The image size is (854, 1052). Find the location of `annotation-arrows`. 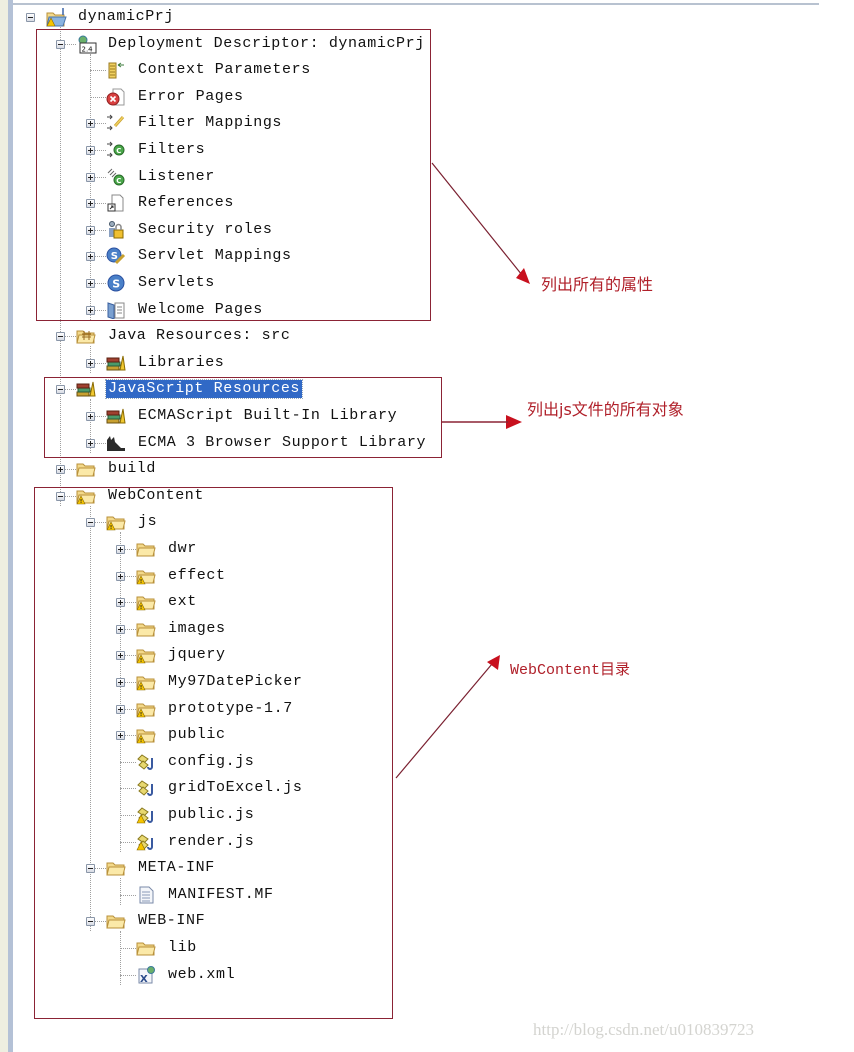

annotation-arrows is located at coordinates (462, 470).